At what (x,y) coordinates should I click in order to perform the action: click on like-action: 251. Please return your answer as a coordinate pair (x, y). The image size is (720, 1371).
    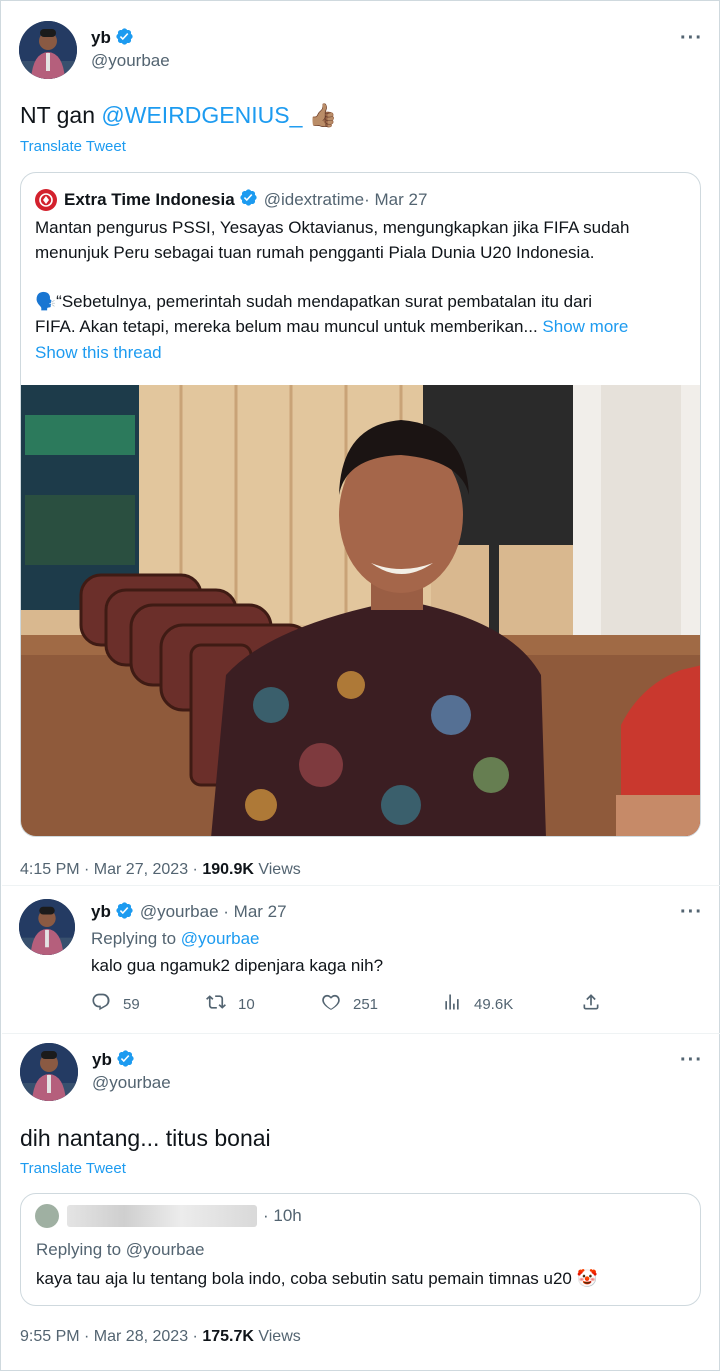
    Looking at the image, I should click on (349, 1004).